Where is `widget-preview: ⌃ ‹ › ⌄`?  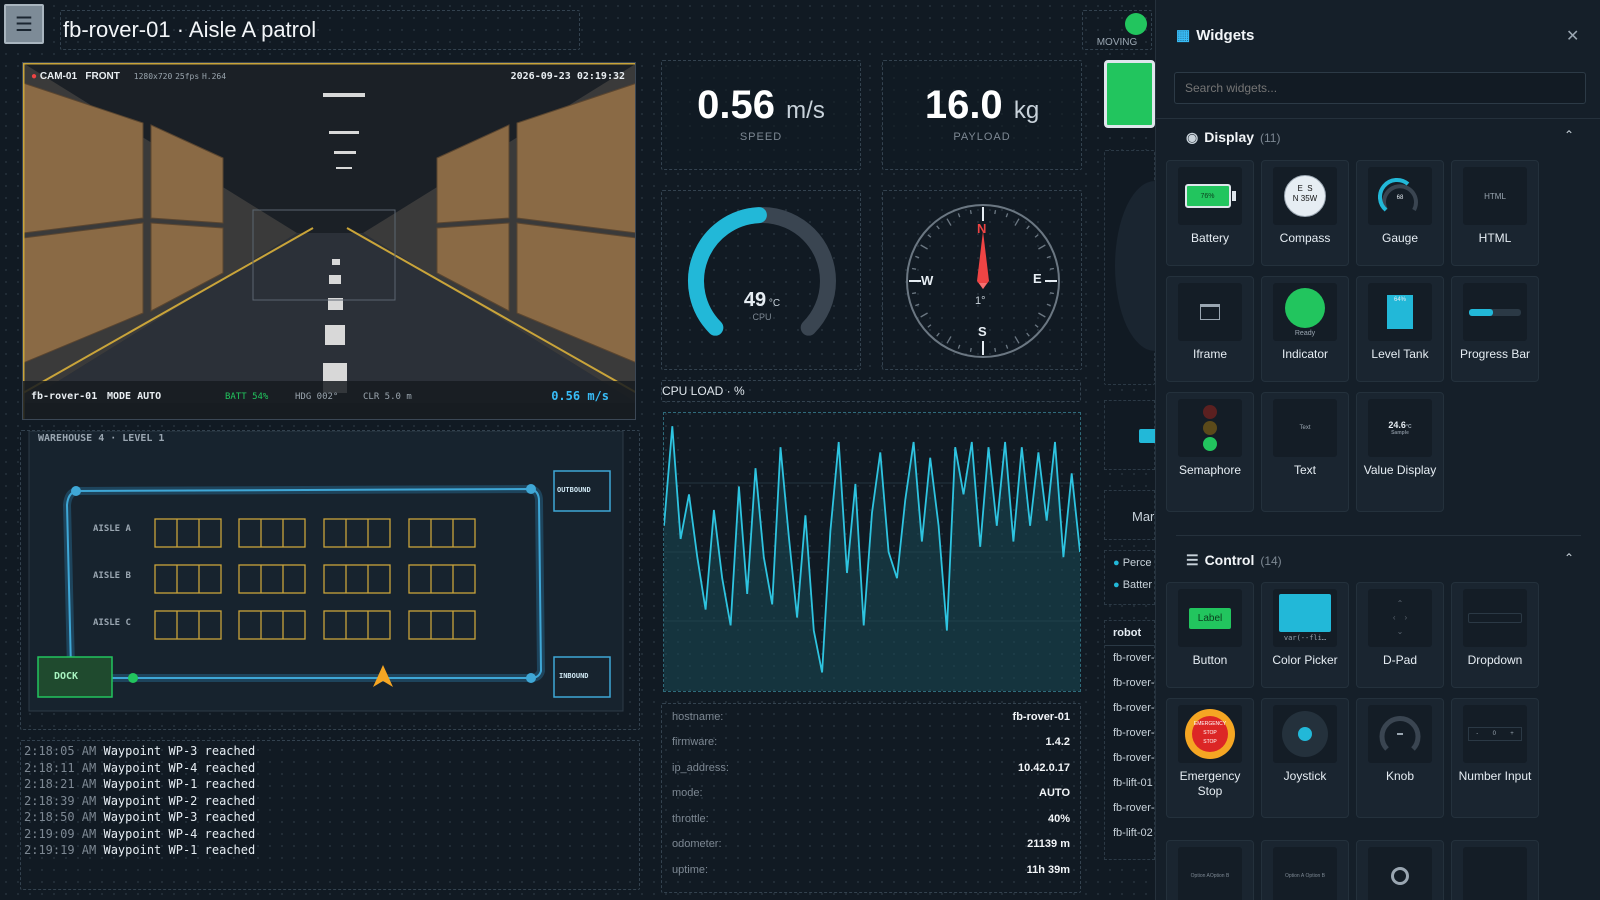
widget-preview: ⌃ ‹ › ⌄ is located at coordinates (1400, 618).